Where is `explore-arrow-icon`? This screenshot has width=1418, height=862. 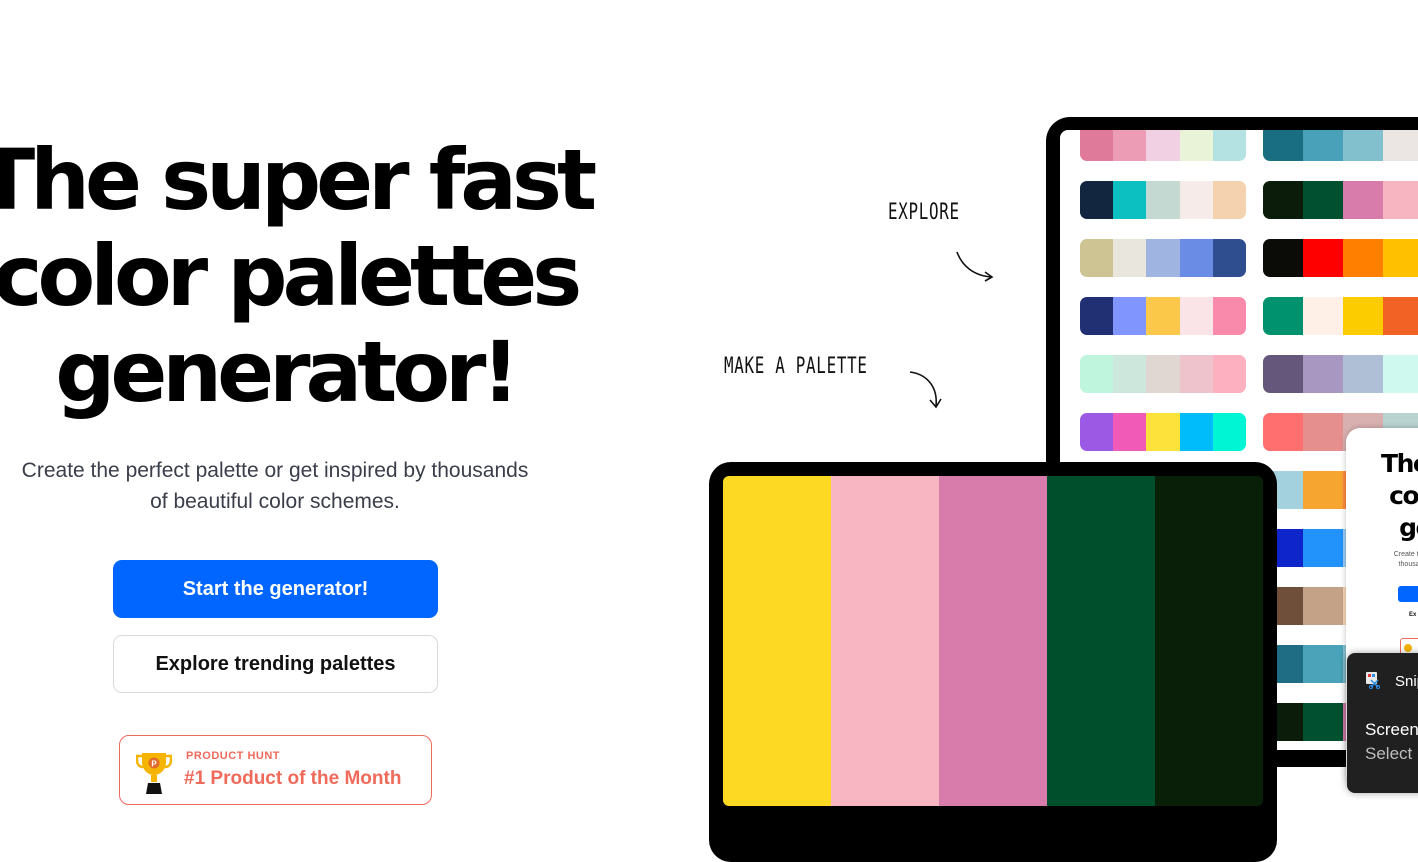 explore-arrow-icon is located at coordinates (975, 266).